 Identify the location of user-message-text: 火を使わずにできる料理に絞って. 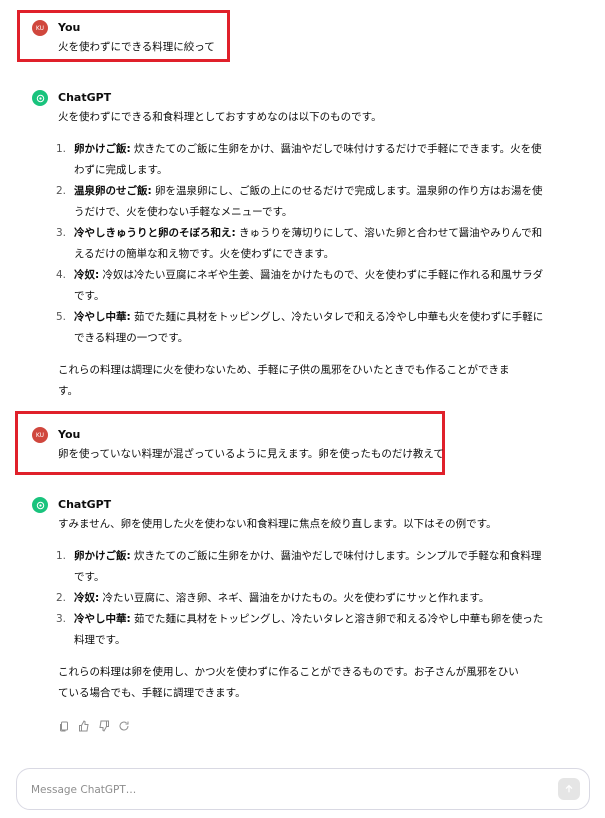
(136, 47).